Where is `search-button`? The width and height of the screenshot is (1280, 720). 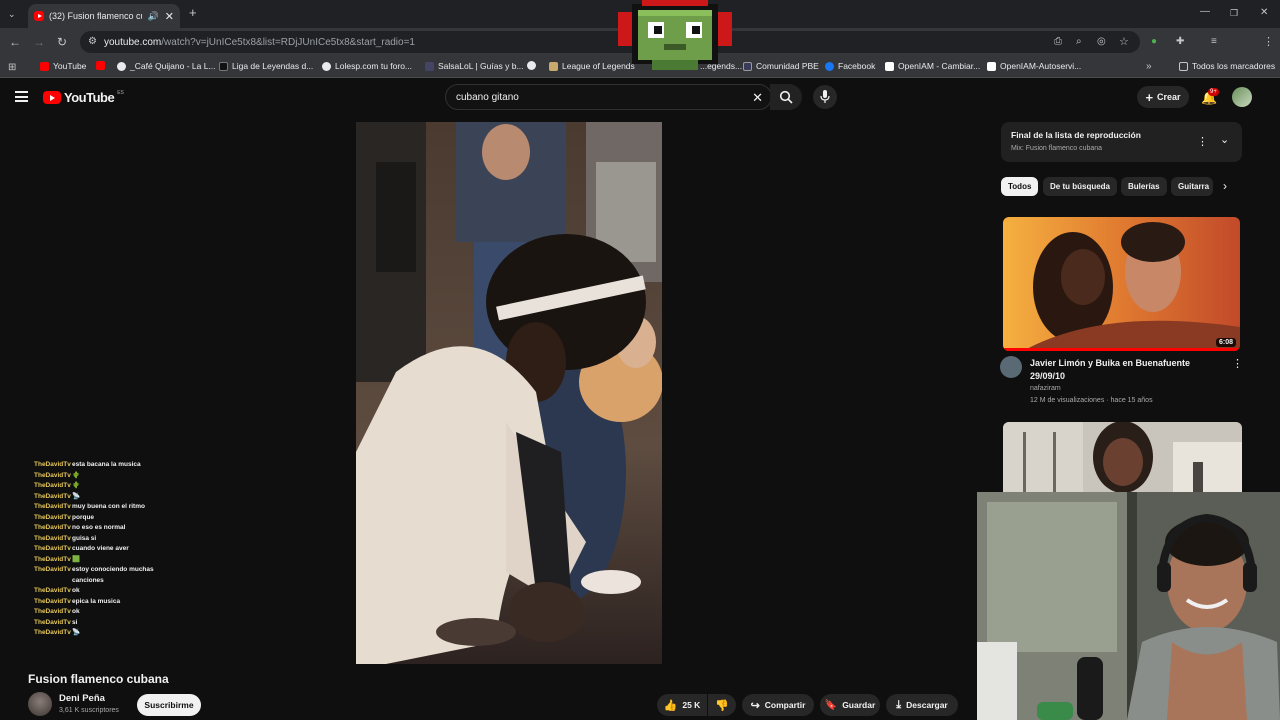
search-button is located at coordinates (786, 97).